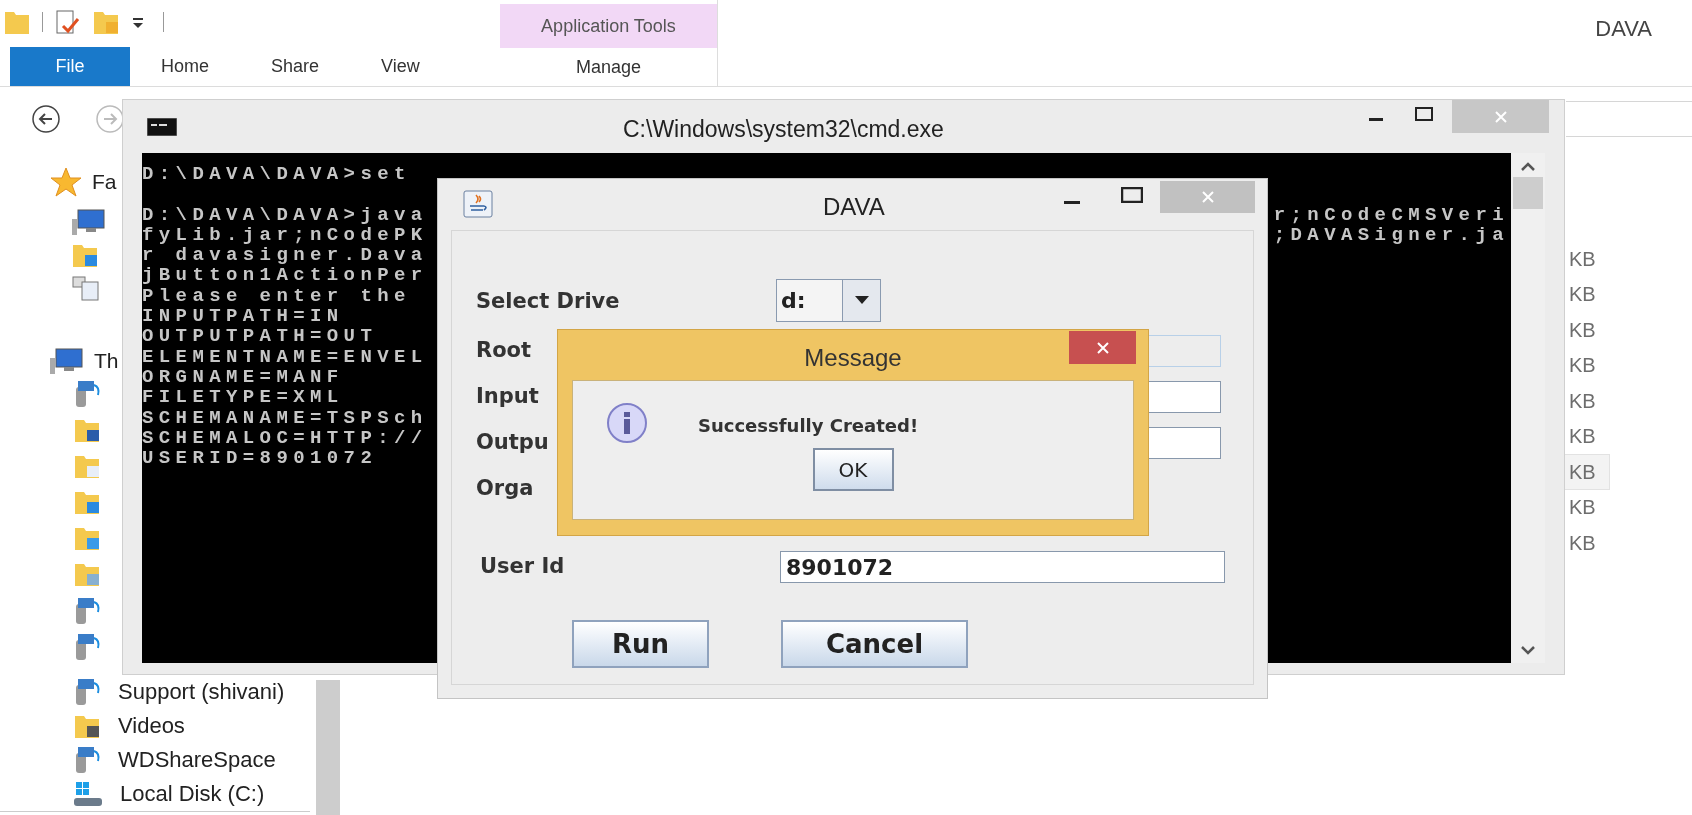 This screenshot has width=1692, height=815. I want to click on sidebar-item: Videos, so click(151, 726).